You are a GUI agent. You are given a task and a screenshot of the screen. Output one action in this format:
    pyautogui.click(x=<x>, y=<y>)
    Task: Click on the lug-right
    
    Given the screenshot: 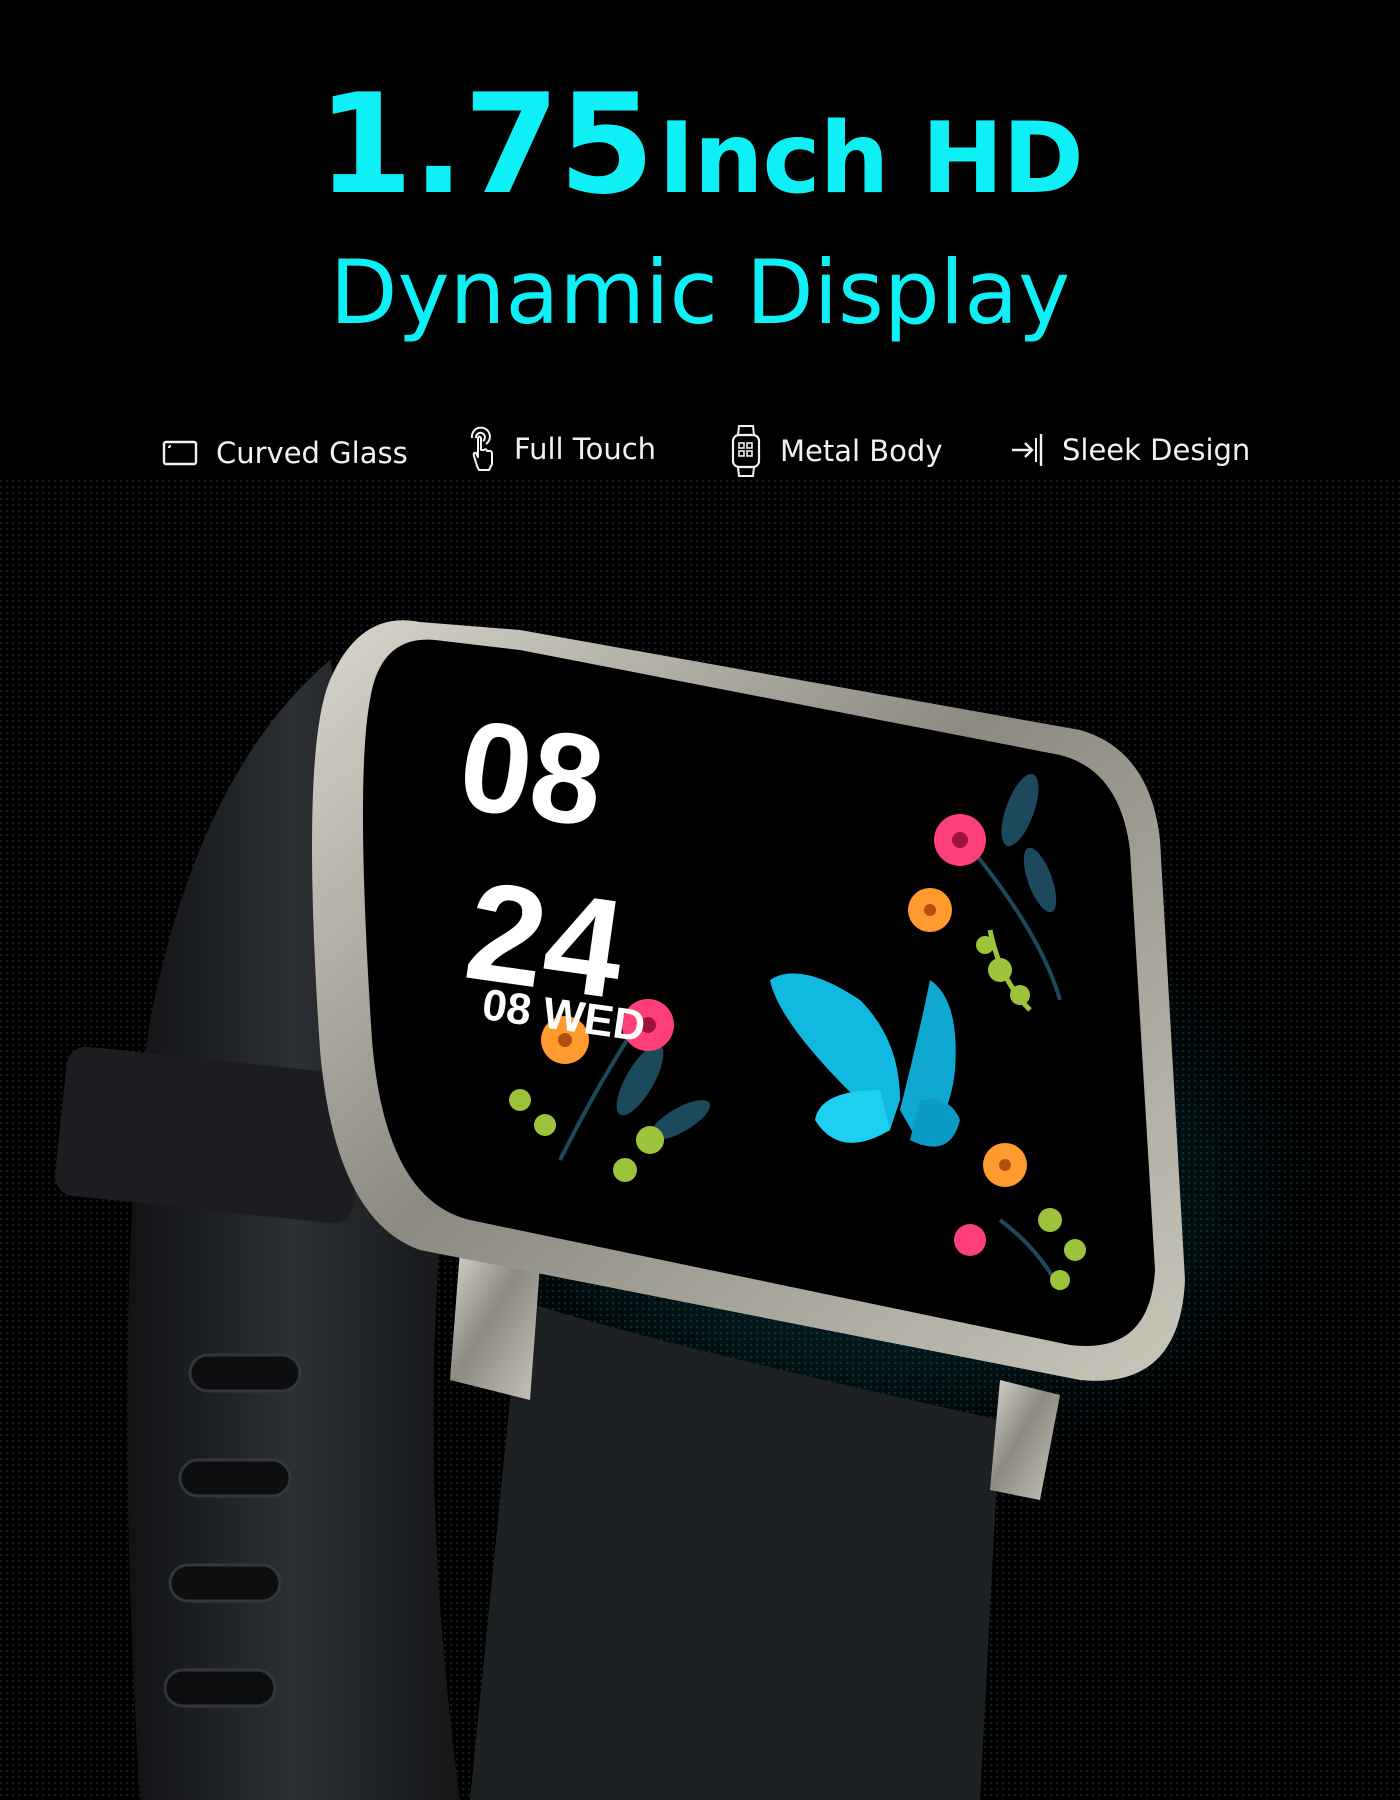 What is the action you would take?
    pyautogui.click(x=1025, y=1440)
    